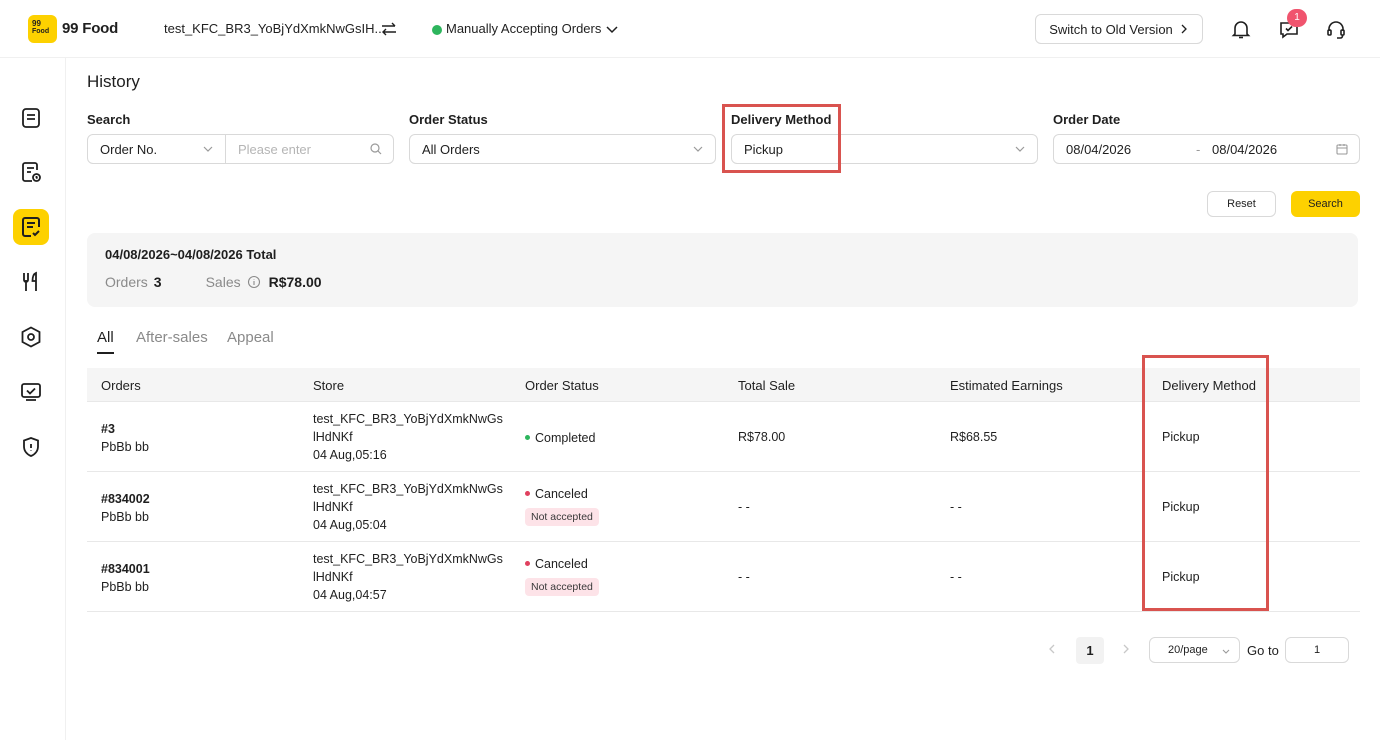  What do you see at coordinates (125, 569) in the screenshot?
I see `order-number: #834001` at bounding box center [125, 569].